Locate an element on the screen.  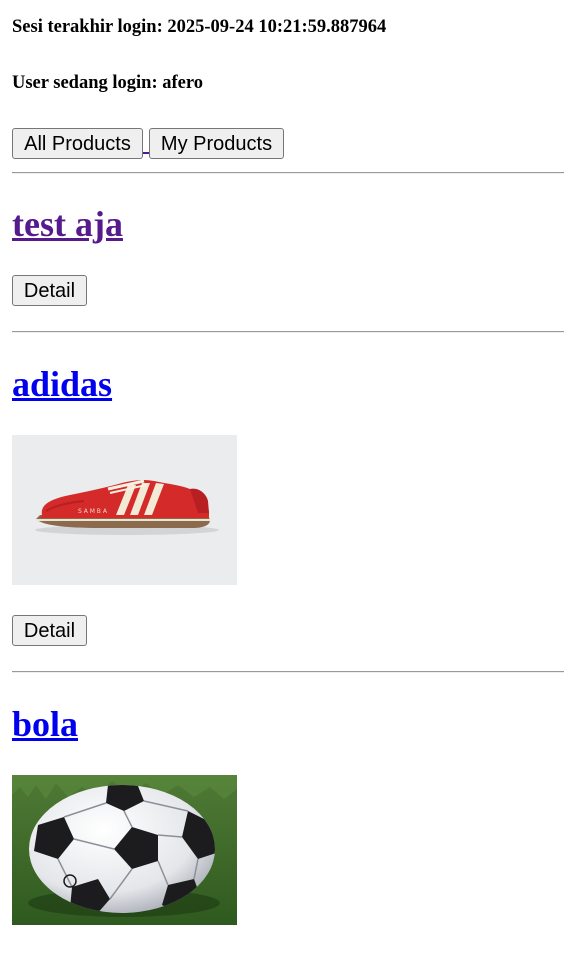
my-products-button: My Products is located at coordinates (216, 143).